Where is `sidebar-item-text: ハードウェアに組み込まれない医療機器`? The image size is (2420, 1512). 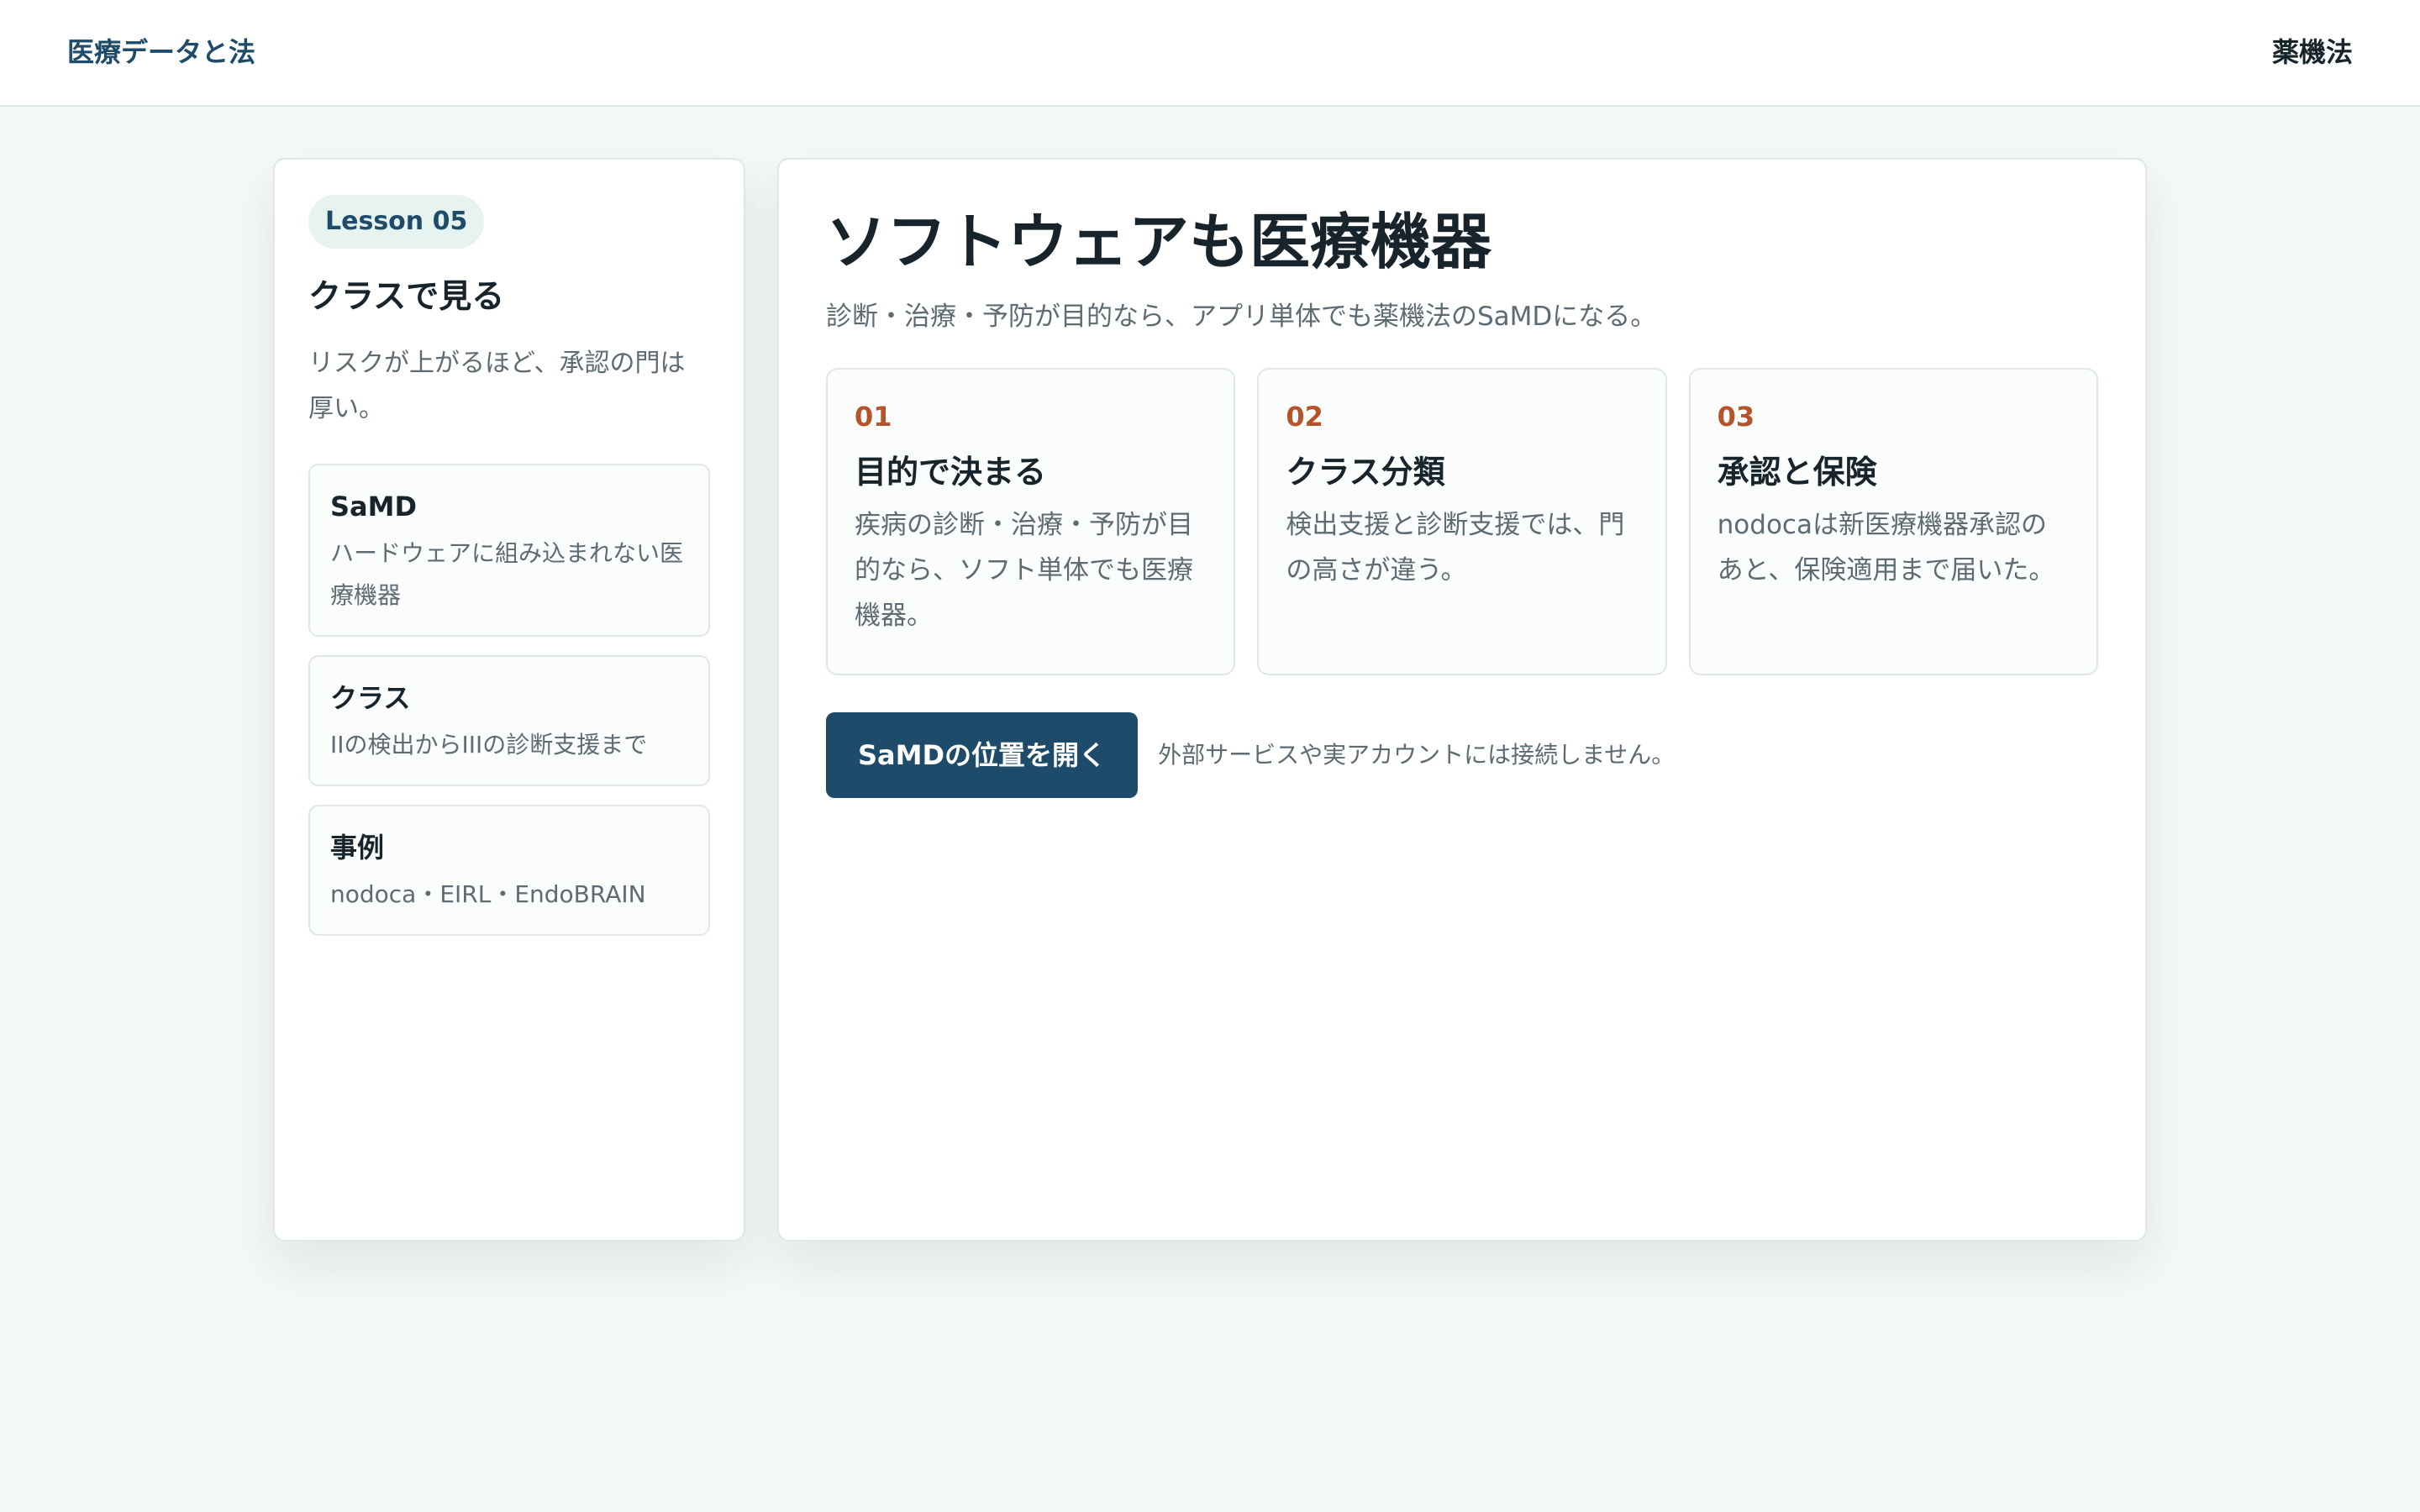 sidebar-item-text: ハードウェアに組み込まれない医療機器 is located at coordinates (507, 574).